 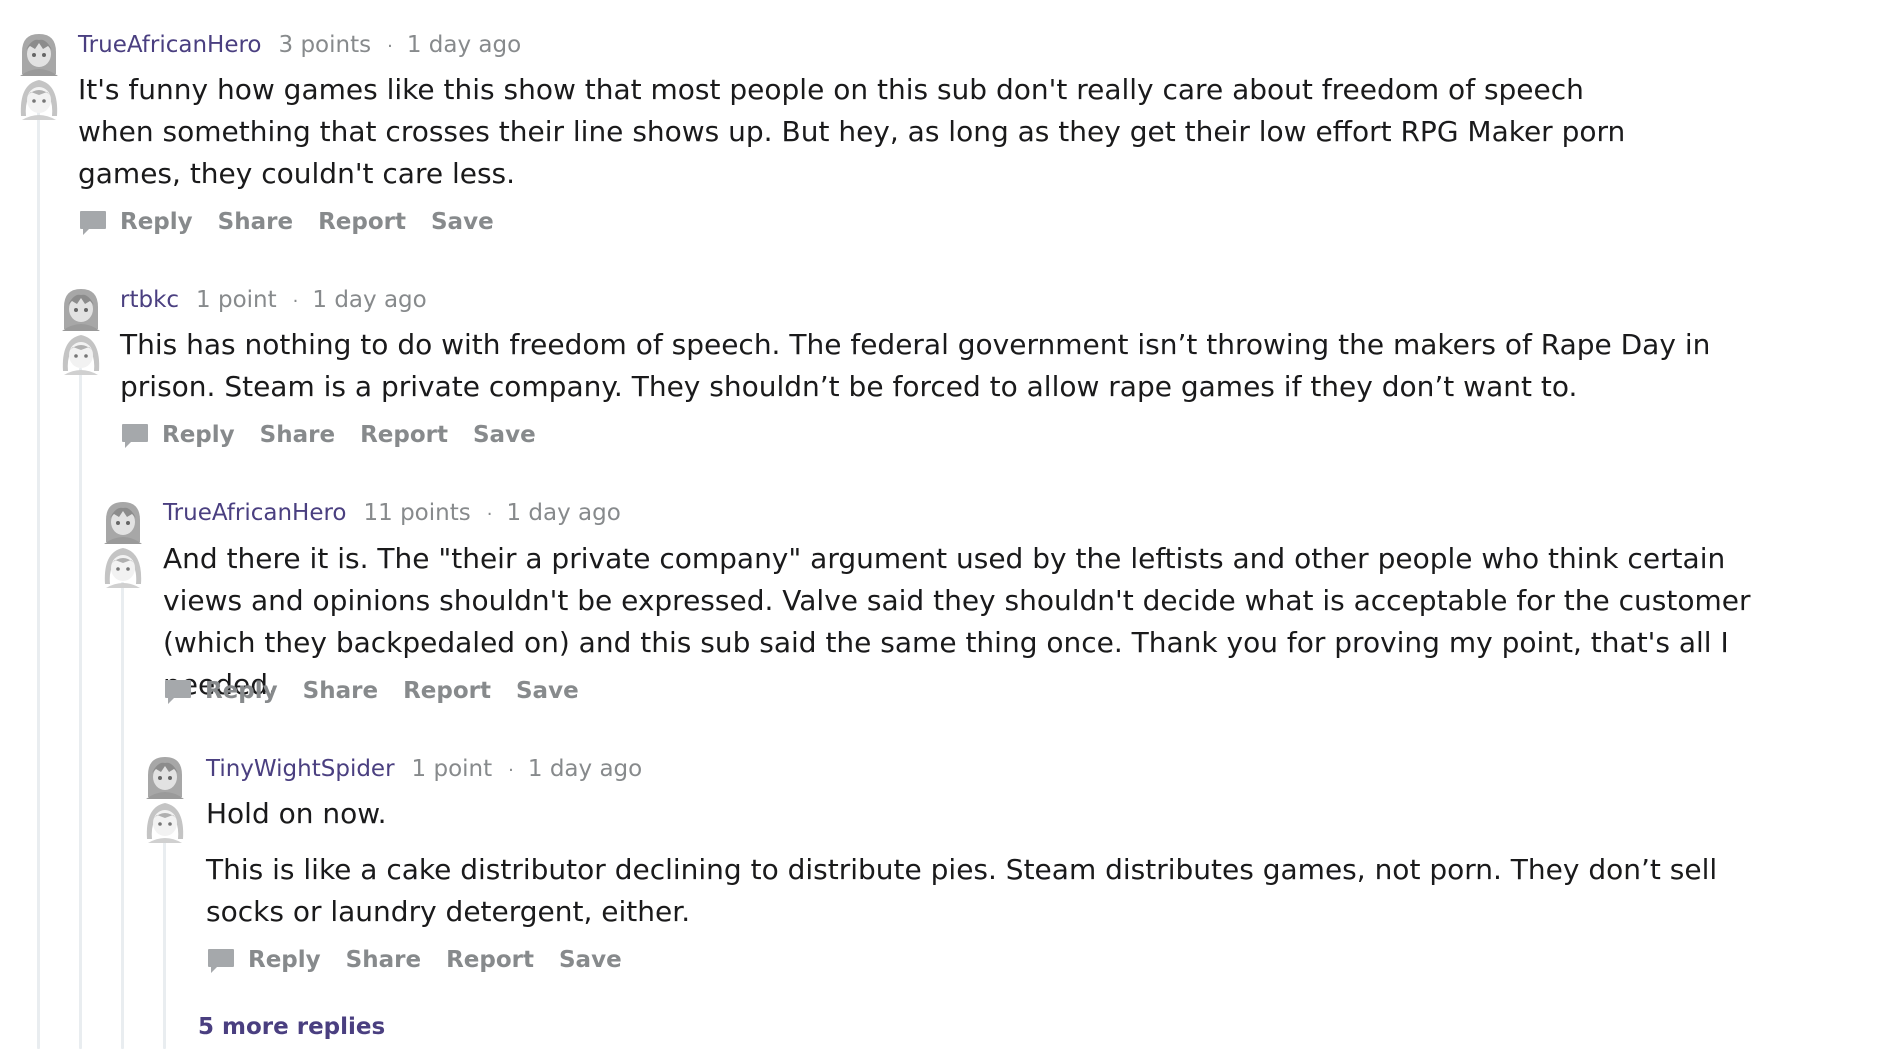 What do you see at coordinates (300, 769) in the screenshot?
I see `author-link: TinyWightSpider` at bounding box center [300, 769].